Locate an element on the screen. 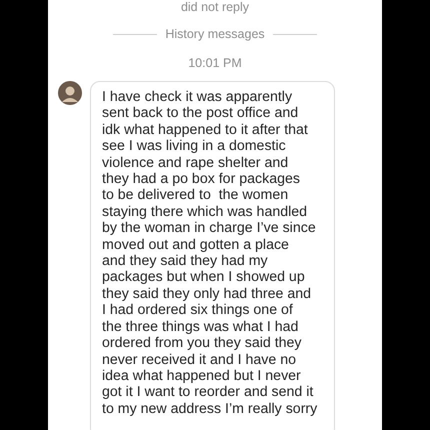 The image size is (430, 430). status-note: did not reply is located at coordinates (215, 7).